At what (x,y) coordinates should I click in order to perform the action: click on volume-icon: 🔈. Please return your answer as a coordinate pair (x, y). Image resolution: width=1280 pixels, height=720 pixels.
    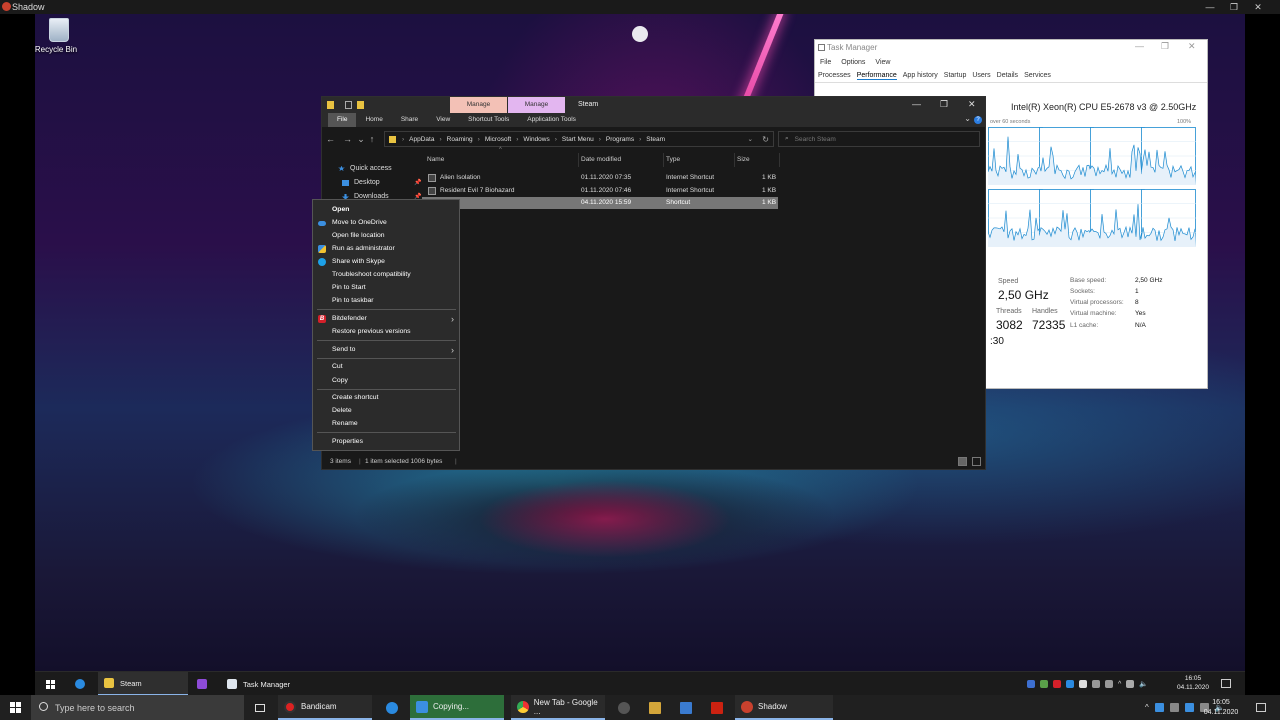
    Looking at the image, I should click on (1143, 684).